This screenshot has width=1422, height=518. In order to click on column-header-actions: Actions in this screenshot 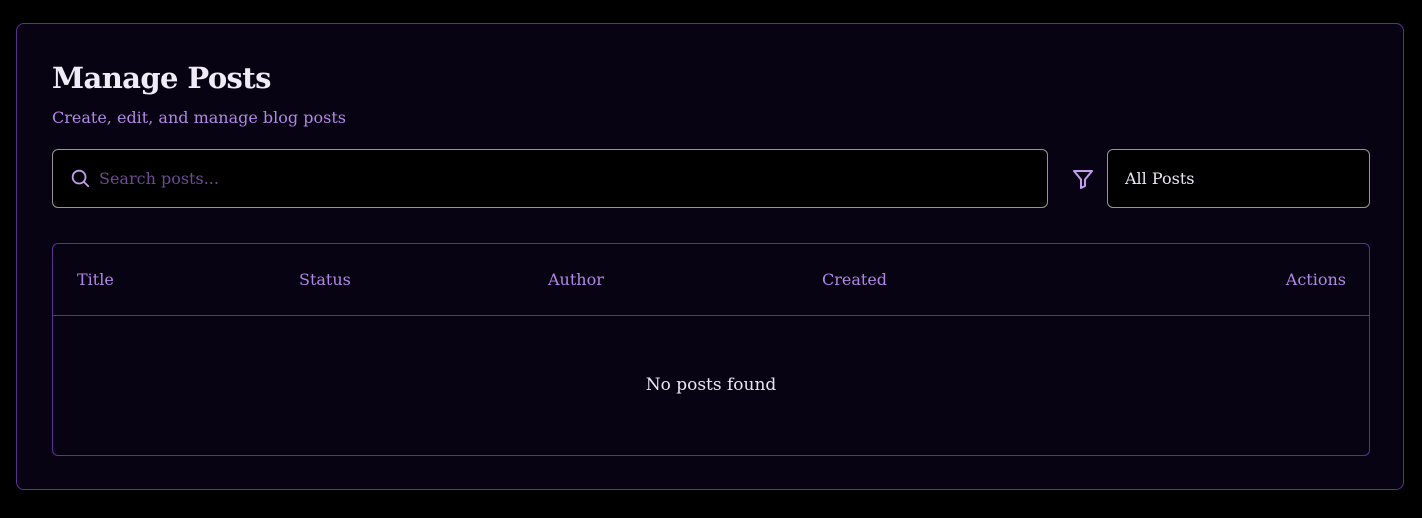, I will do `click(1315, 279)`.